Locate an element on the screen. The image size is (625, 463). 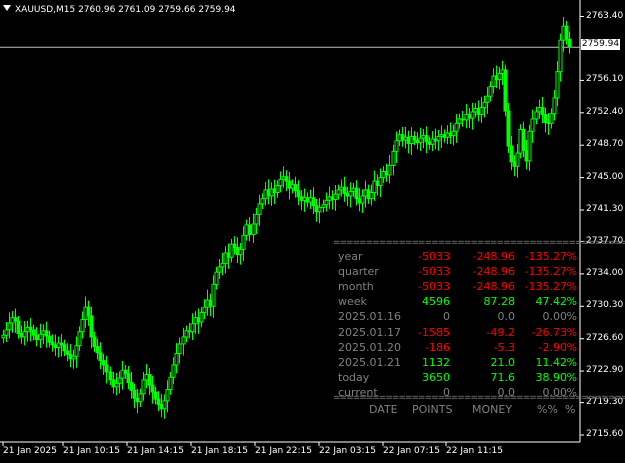
time-tick-label: 21 Jan 18:15 is located at coordinates (219, 451).